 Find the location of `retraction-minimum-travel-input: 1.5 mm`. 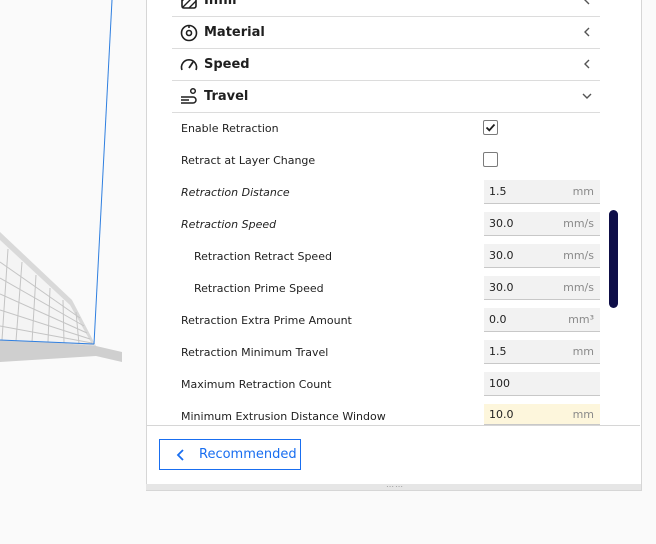

retraction-minimum-travel-input: 1.5 mm is located at coordinates (542, 352).